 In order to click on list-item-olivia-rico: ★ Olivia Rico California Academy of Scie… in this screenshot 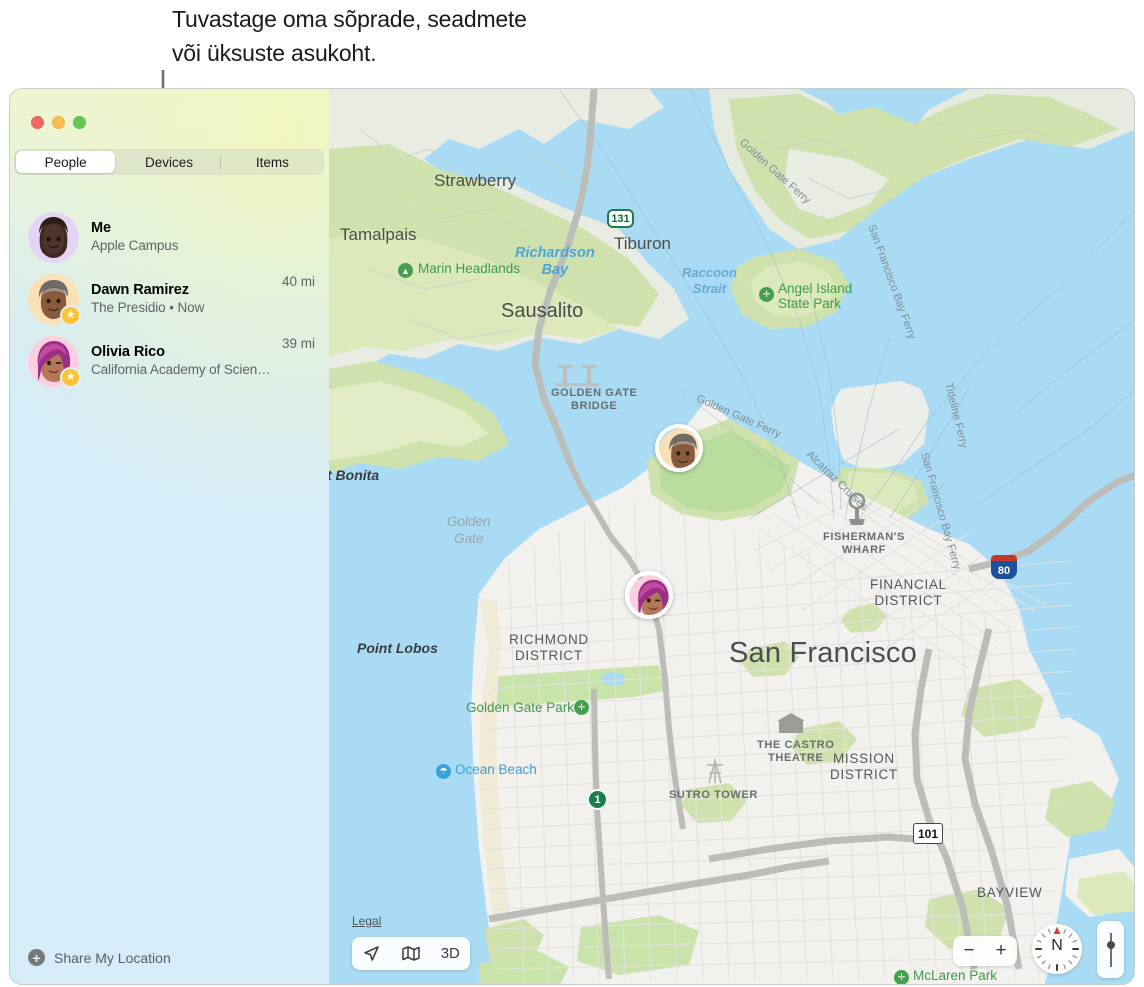, I will do `click(169, 361)`.